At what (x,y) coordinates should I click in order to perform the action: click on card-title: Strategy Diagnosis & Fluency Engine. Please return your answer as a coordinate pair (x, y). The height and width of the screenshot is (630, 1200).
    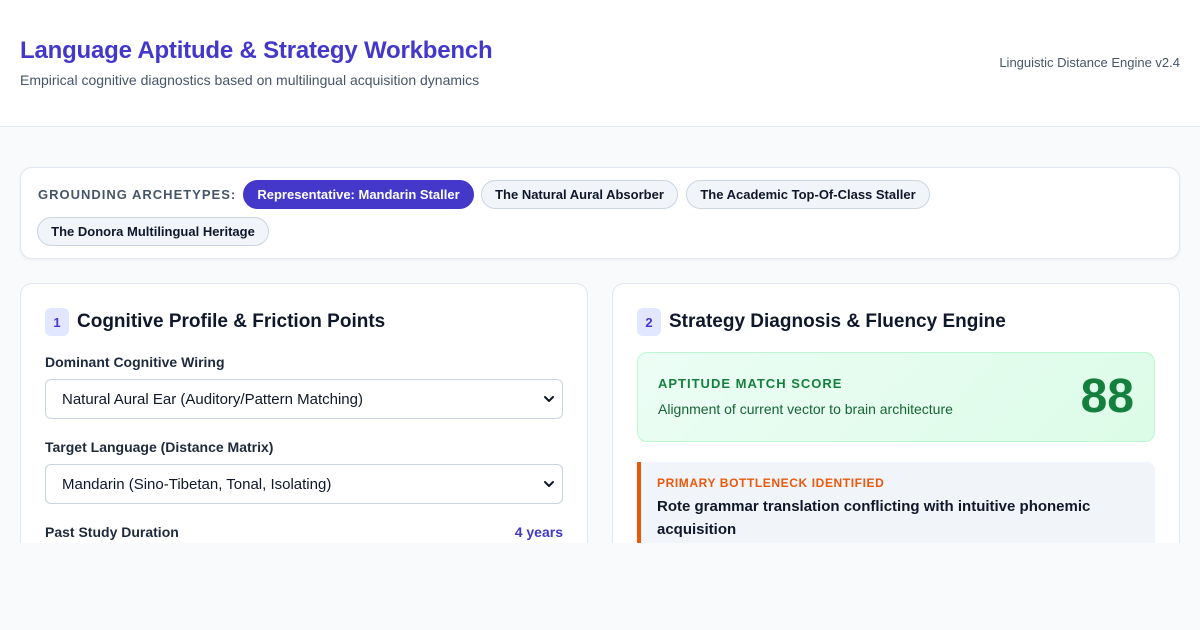
    Looking at the image, I should click on (837, 321).